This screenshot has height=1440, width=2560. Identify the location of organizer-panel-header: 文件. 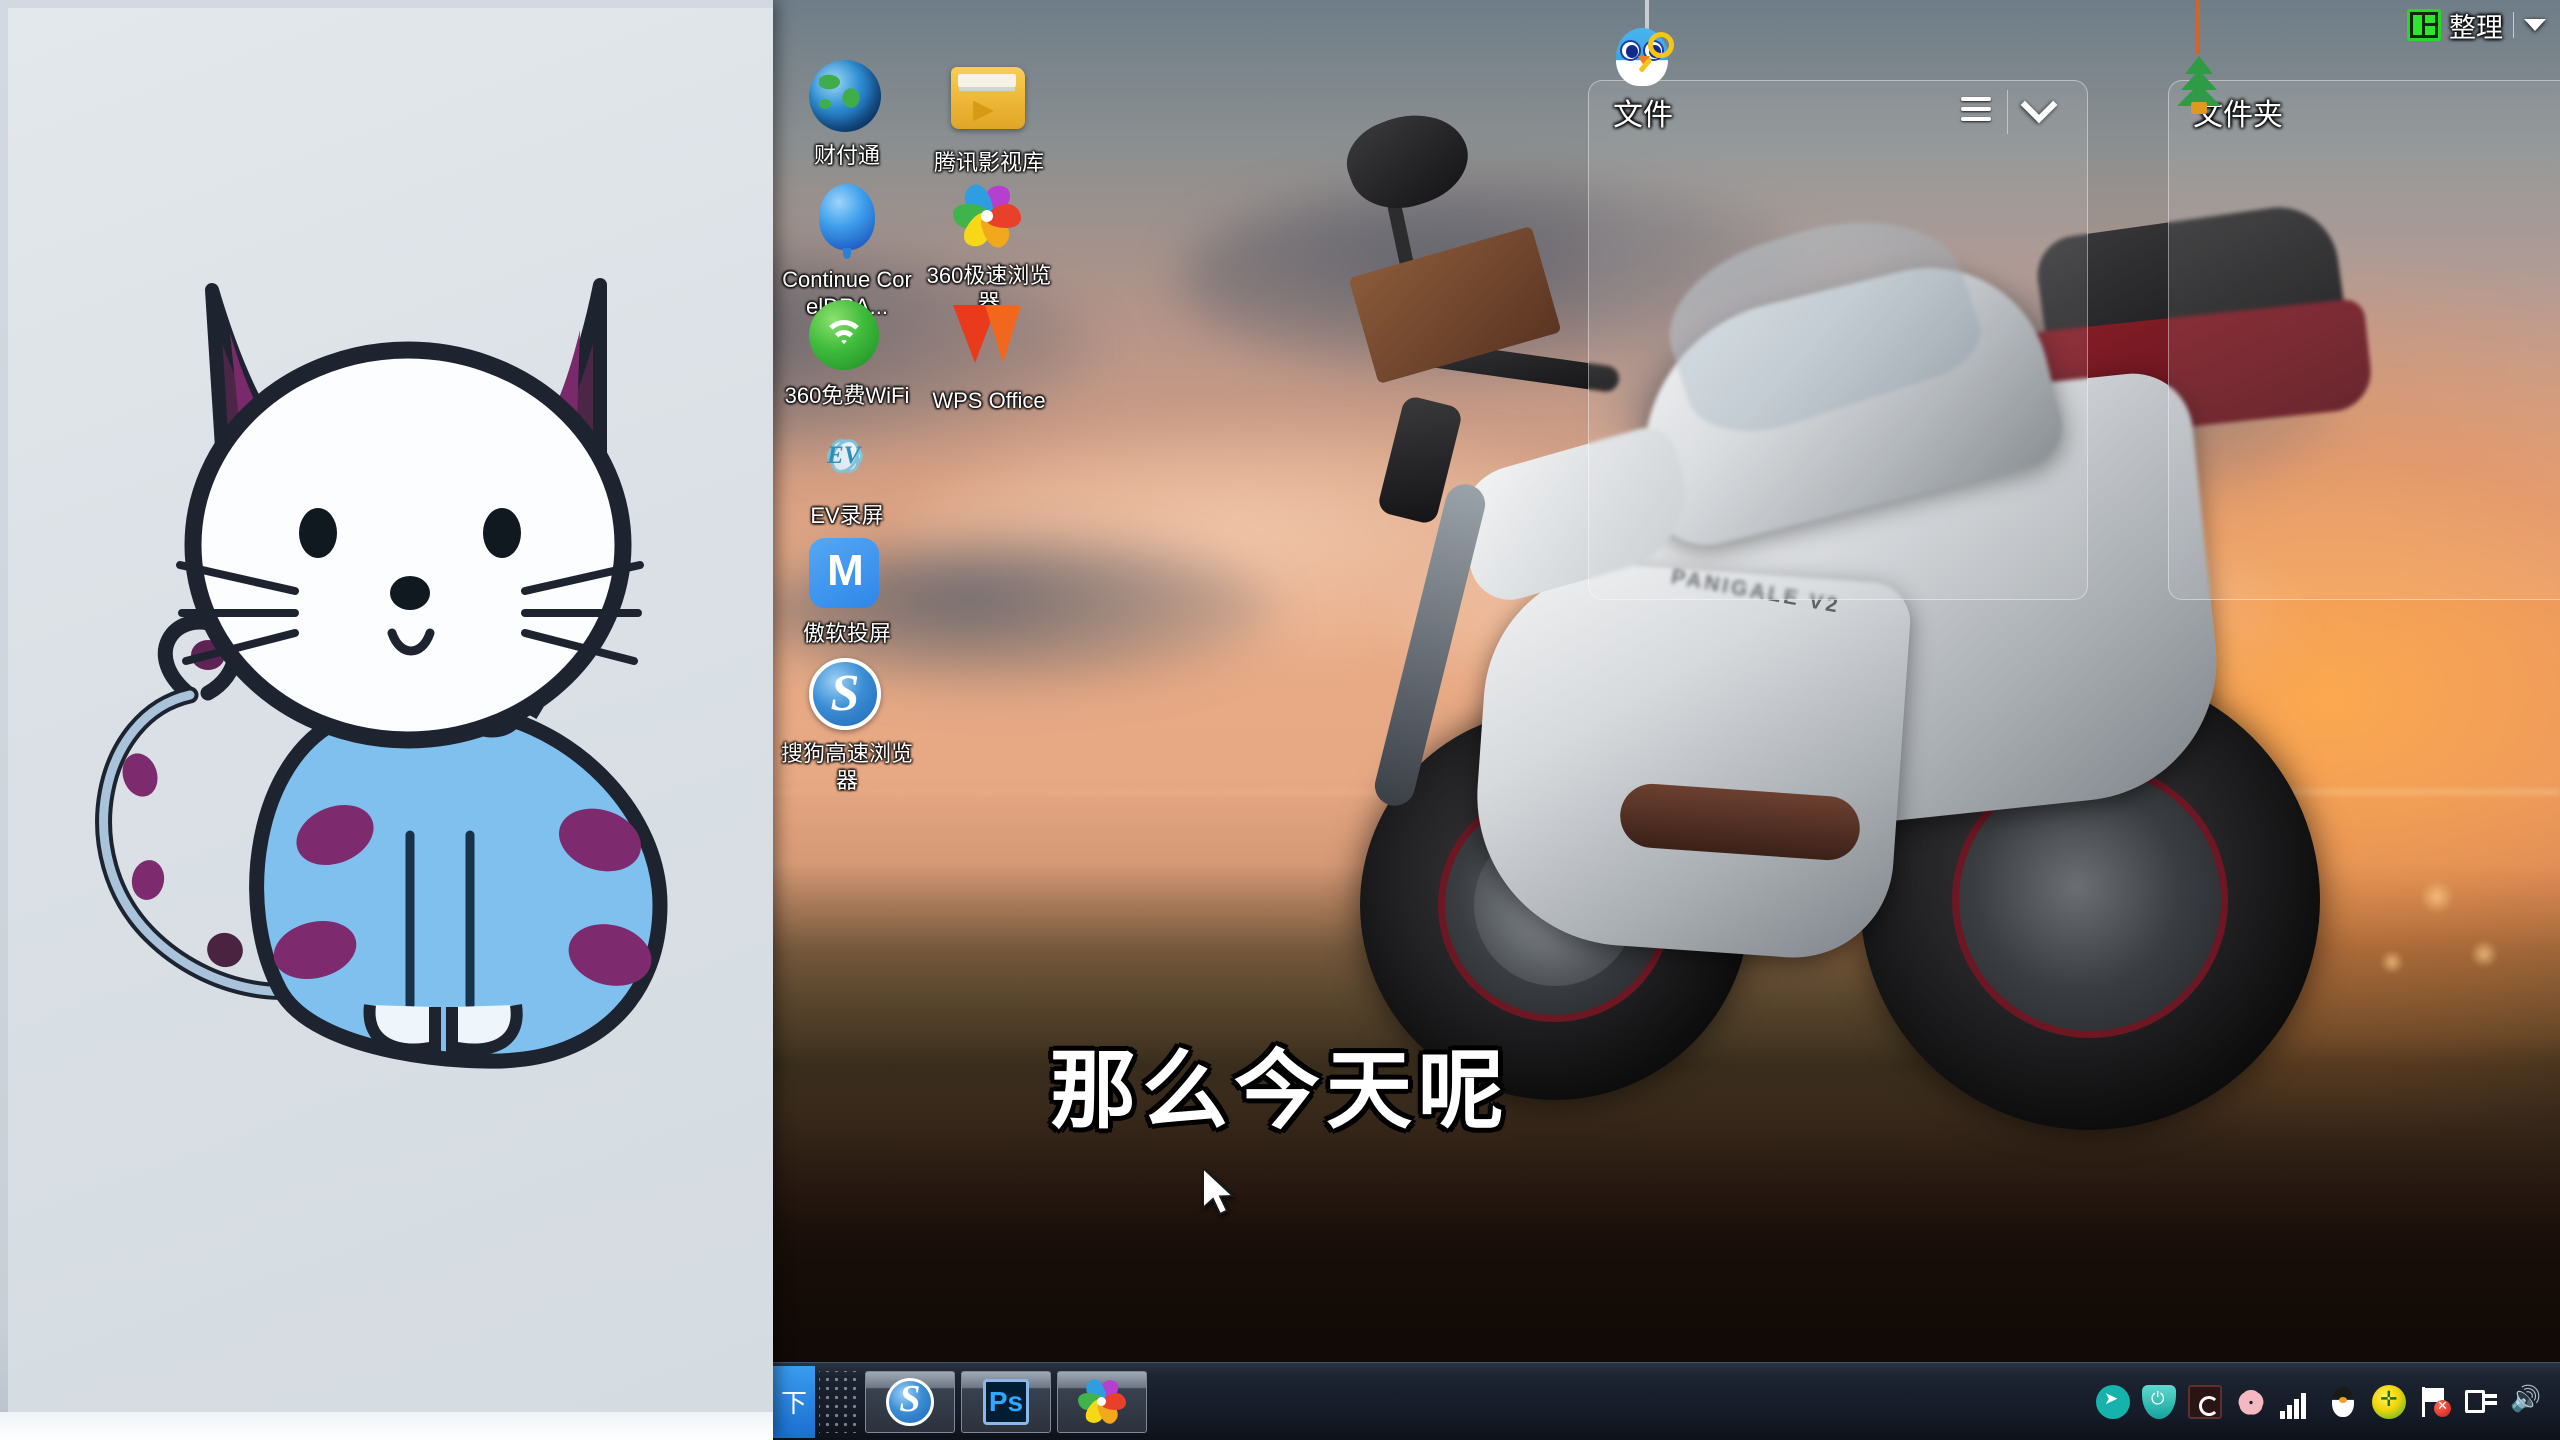
(1838, 112).